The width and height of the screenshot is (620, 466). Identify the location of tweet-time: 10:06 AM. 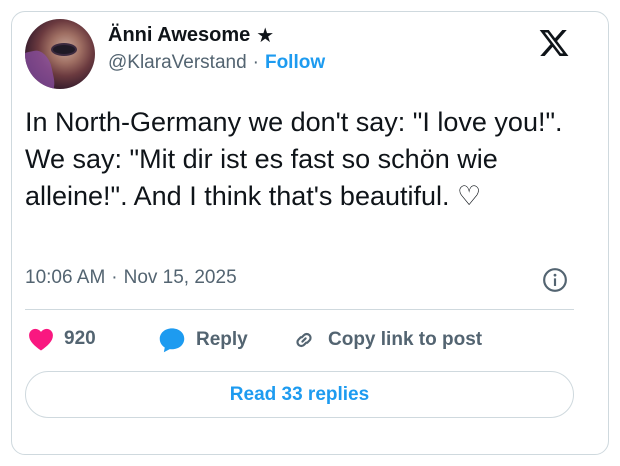
(65, 277).